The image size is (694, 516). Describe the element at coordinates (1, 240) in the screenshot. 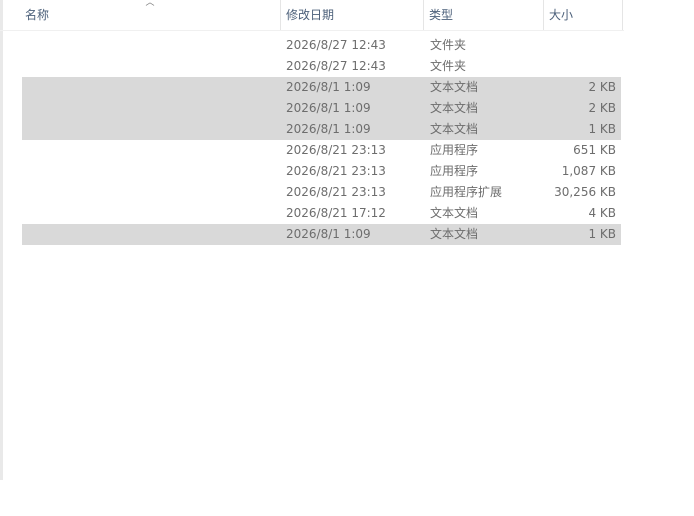

I see `pane-left-edge` at that location.